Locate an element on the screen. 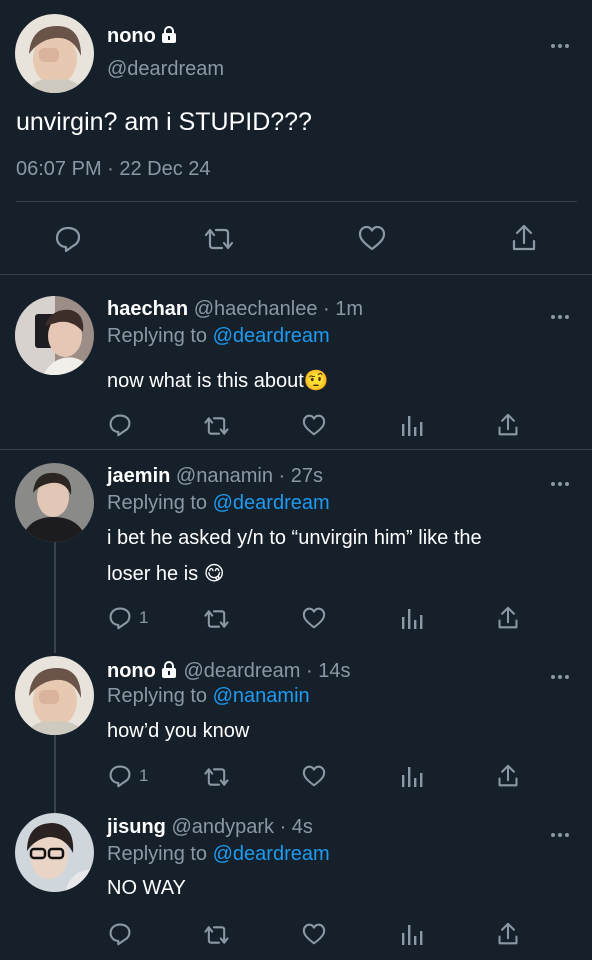  timestamp: 06:07 PM · 22 Dec 24 is located at coordinates (113, 169).